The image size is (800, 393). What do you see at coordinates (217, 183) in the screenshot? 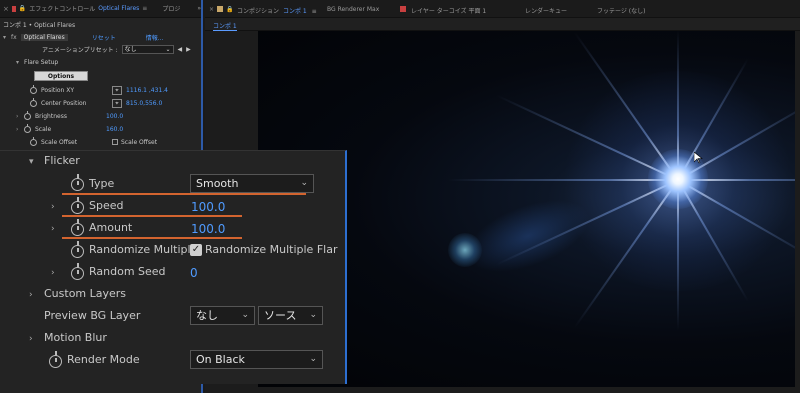
I see `type-value: Smooth` at bounding box center [217, 183].